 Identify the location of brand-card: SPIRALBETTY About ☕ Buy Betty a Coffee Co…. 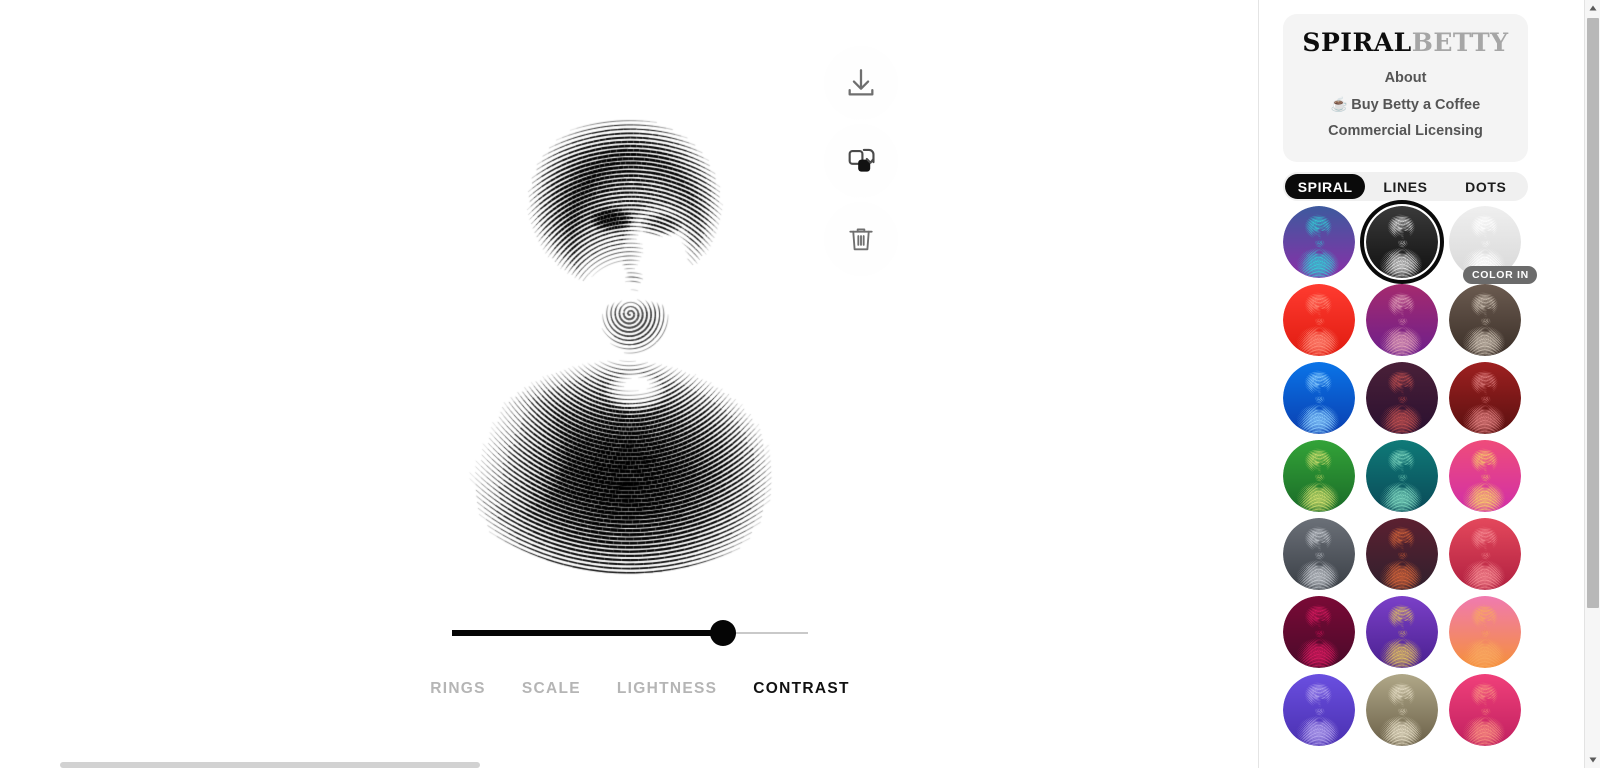
(1405, 88).